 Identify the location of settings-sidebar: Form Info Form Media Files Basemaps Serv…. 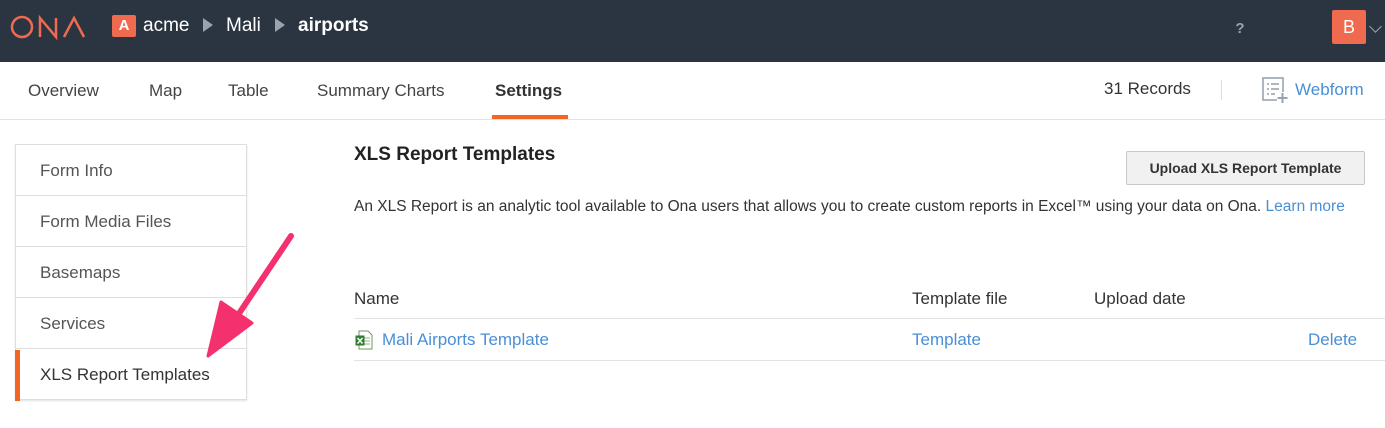
(131, 272).